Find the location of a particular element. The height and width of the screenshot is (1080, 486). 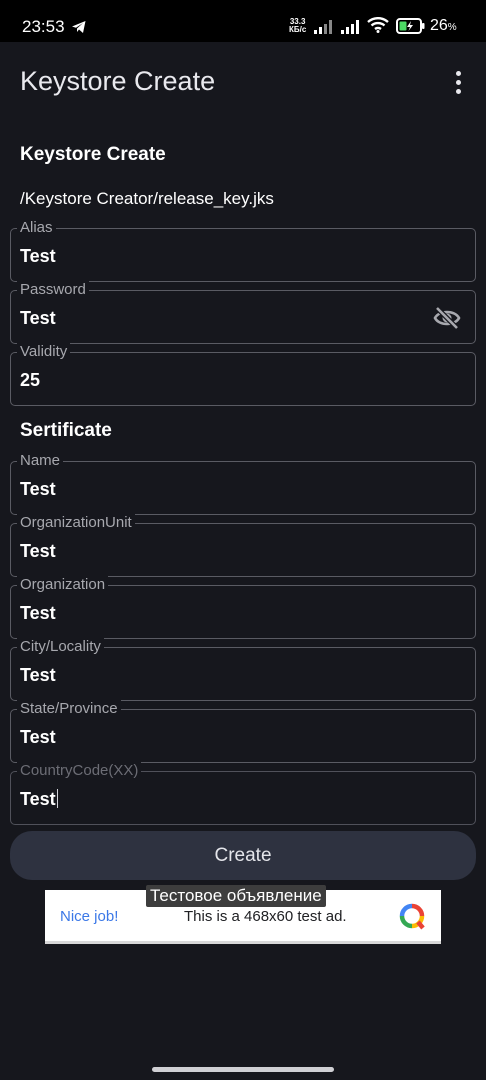

name-field: Name Test is located at coordinates (243, 483).